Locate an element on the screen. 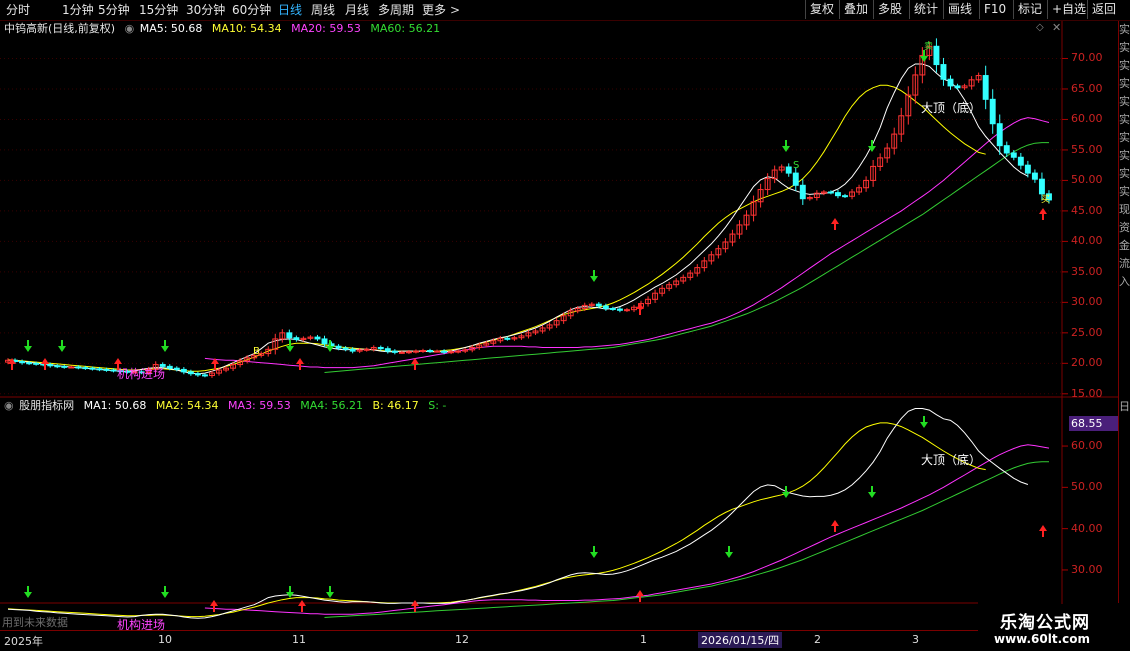  diamond-icon: ◇ is located at coordinates (1040, 27).